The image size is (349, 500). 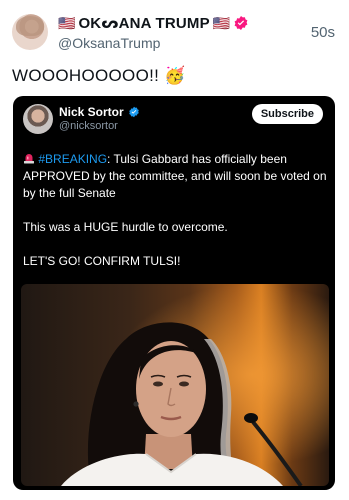 I want to click on author-avatar, so click(x=30, y=32).